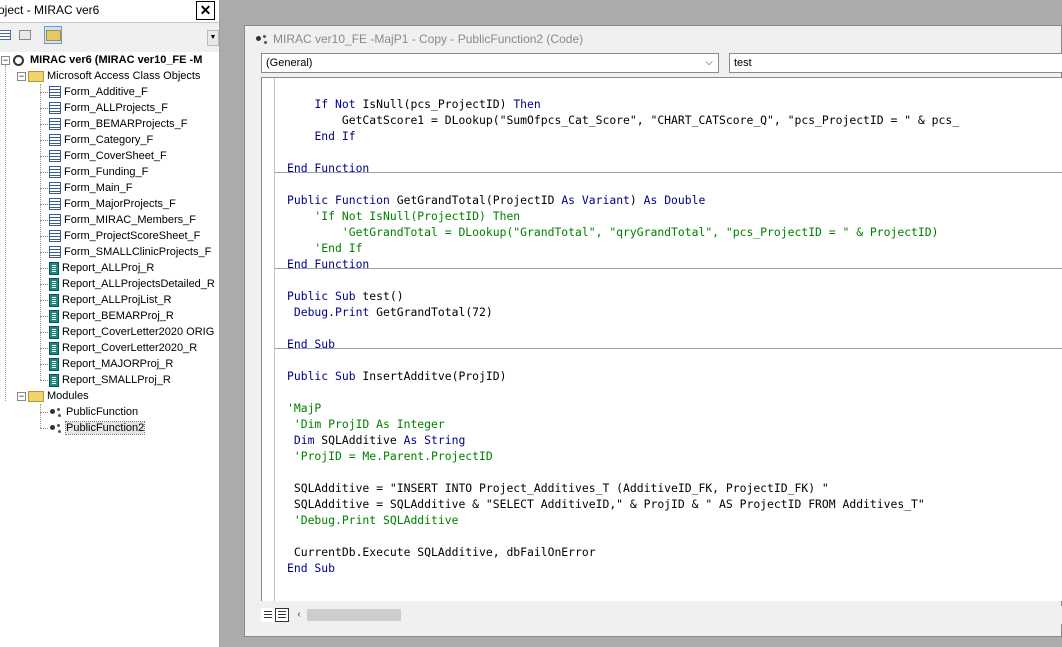 The width and height of the screenshot is (1062, 647). What do you see at coordinates (623, 424) in the screenshot?
I see `code-line: 'Dim ProjID As Integer` at bounding box center [623, 424].